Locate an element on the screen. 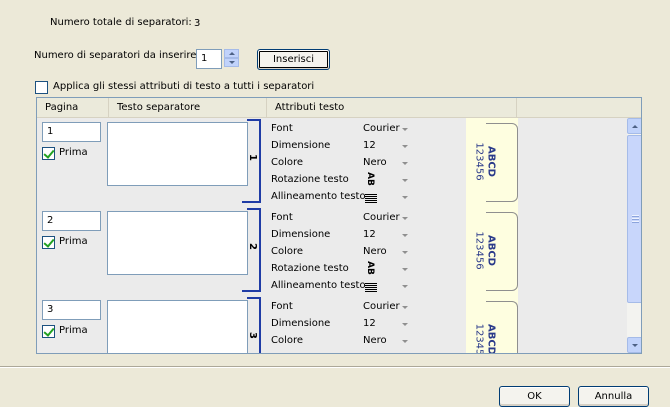 This screenshot has height=407, width=670. total-separators-label: Numero totale di separatori: is located at coordinates (121, 22).